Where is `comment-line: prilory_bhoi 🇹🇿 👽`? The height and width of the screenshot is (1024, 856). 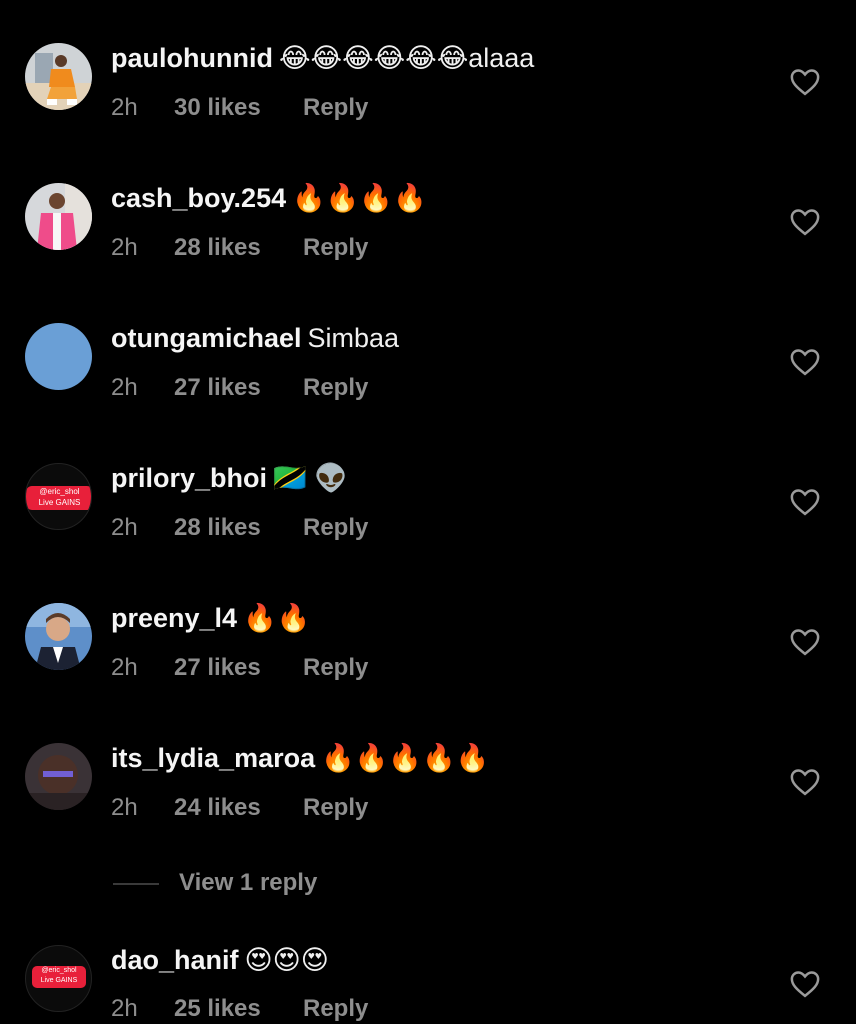 comment-line: prilory_bhoi 🇹🇿 👽 is located at coordinates (229, 478).